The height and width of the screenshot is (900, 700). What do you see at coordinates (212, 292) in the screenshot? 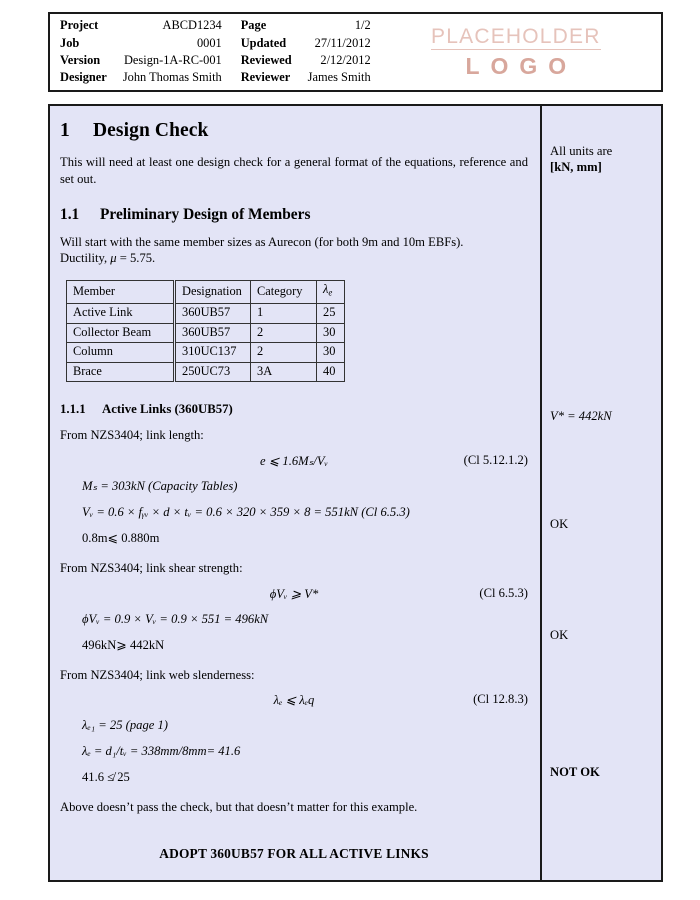
I see `table-header-designation: Designation` at bounding box center [212, 292].